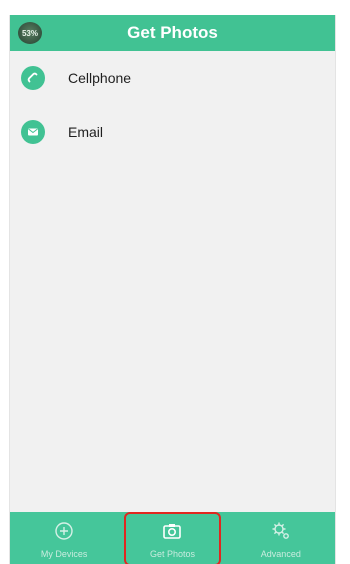 This screenshot has width=350, height=564. What do you see at coordinates (281, 531) in the screenshot?
I see `gear-icon` at bounding box center [281, 531].